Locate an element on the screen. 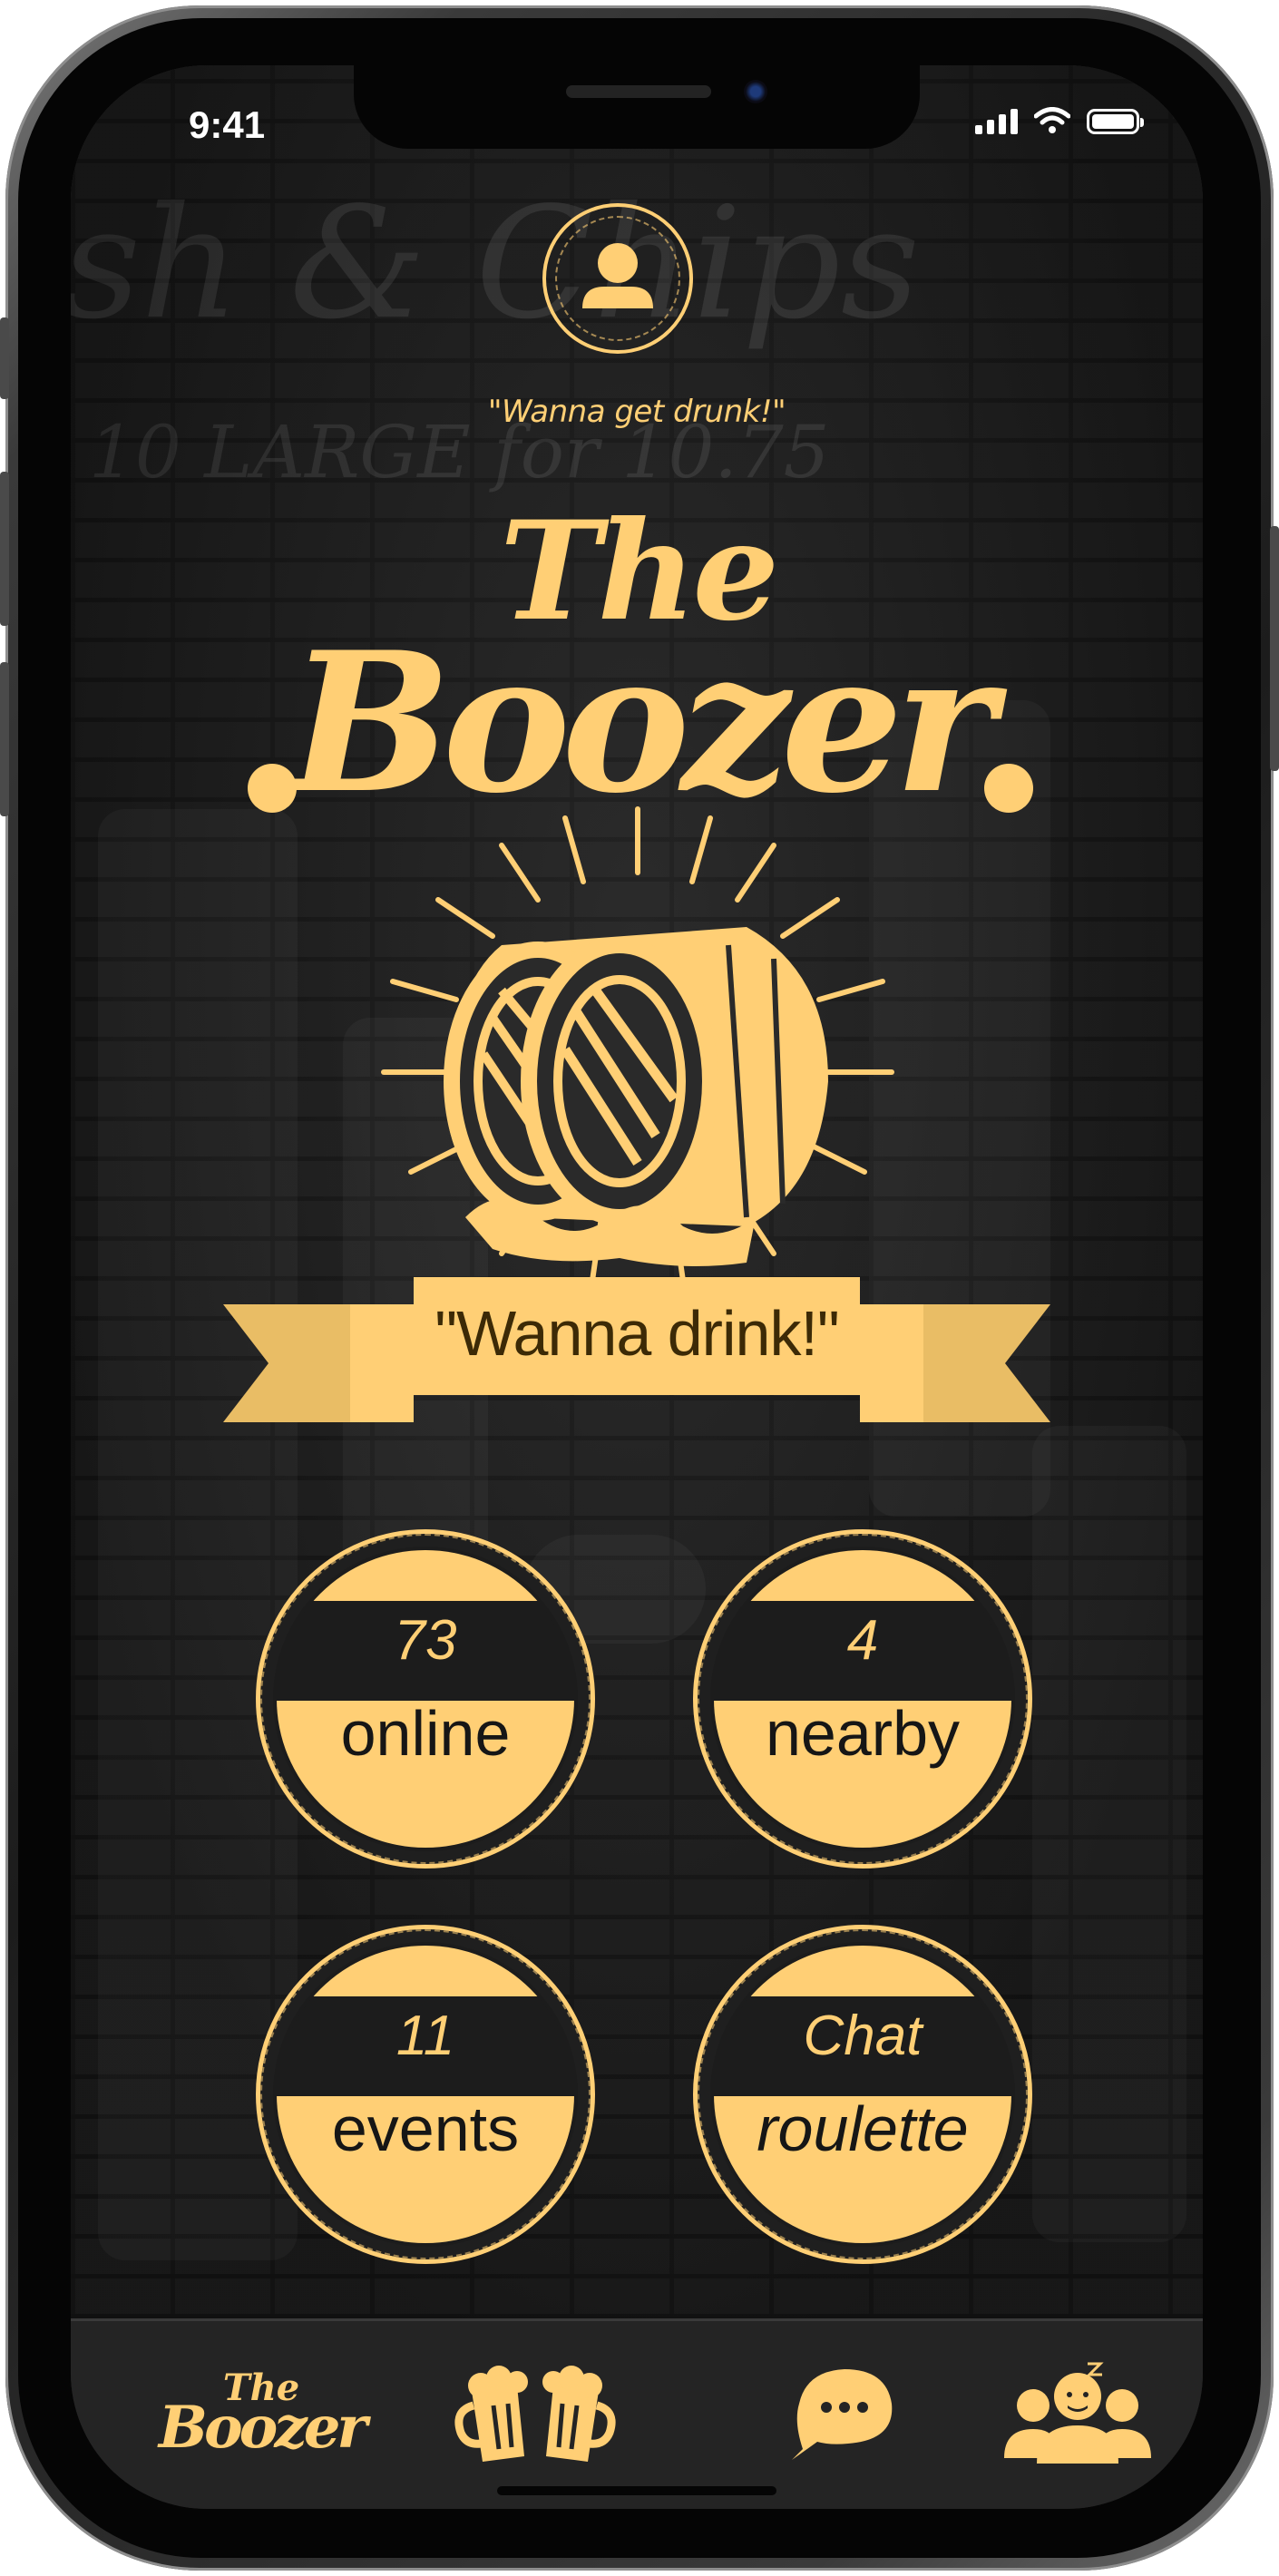 The image size is (1279, 2576). events-button: 11 events is located at coordinates (425, 2094).